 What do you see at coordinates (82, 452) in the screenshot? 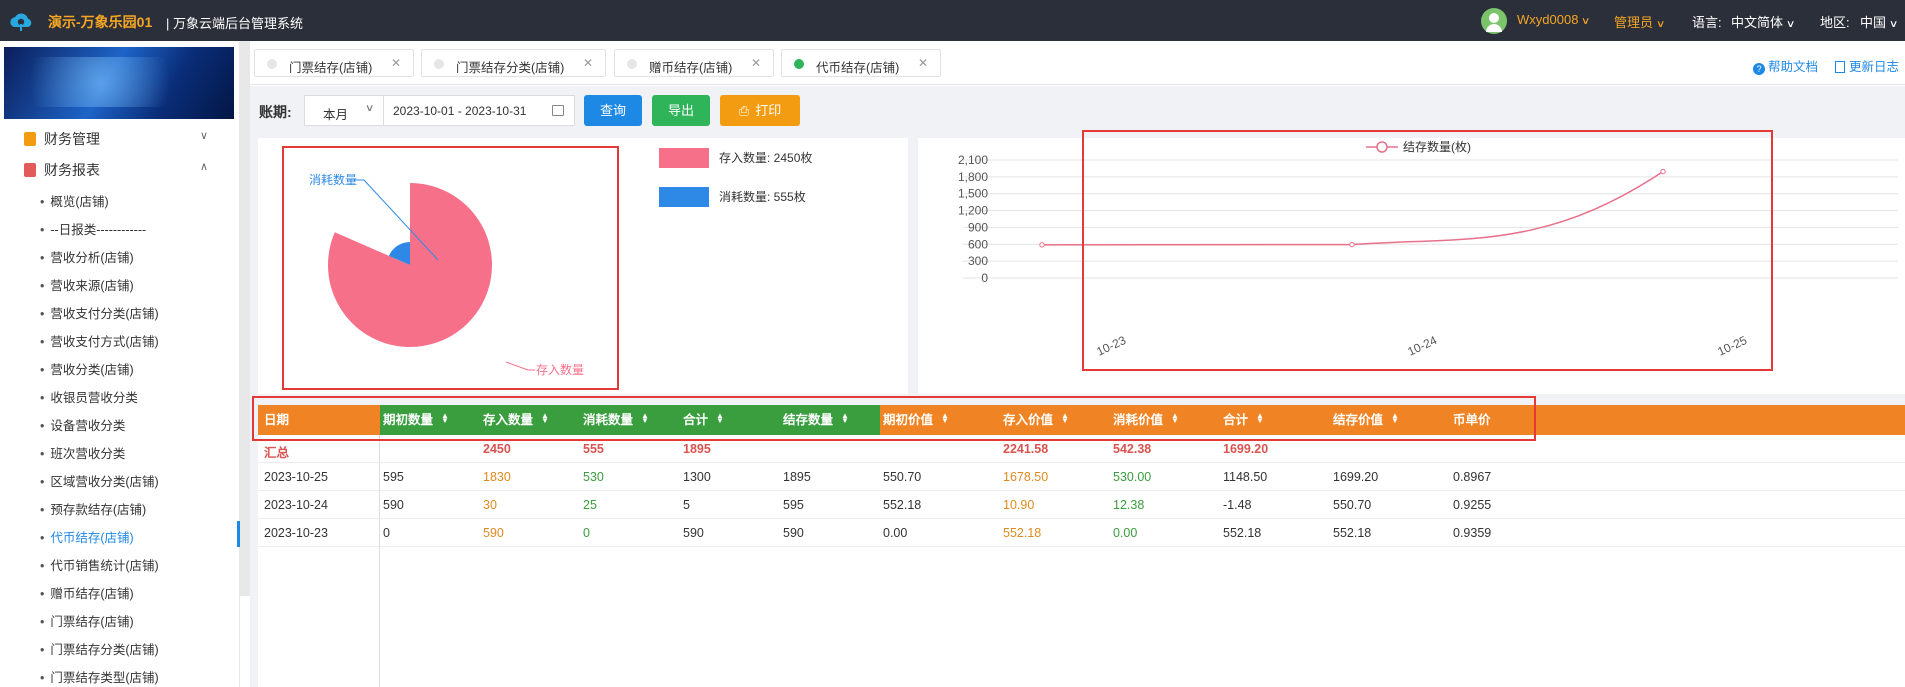
I see `sidebar-item-shift-revenue: 班次营收分类` at bounding box center [82, 452].